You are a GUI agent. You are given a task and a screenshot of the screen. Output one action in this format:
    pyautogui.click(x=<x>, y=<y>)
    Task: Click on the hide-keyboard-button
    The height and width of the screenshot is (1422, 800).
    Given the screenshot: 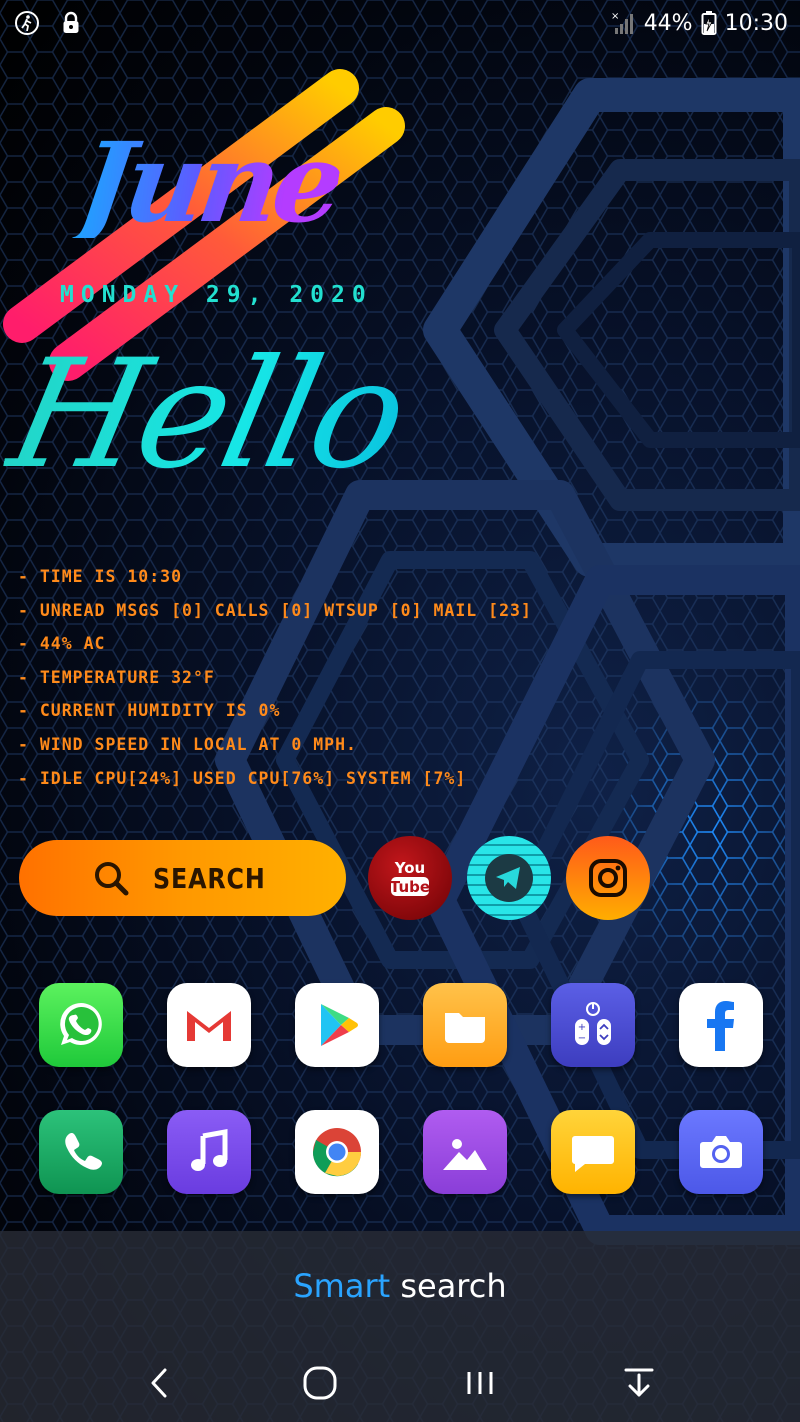 What is the action you would take?
    pyautogui.click(x=639, y=1383)
    